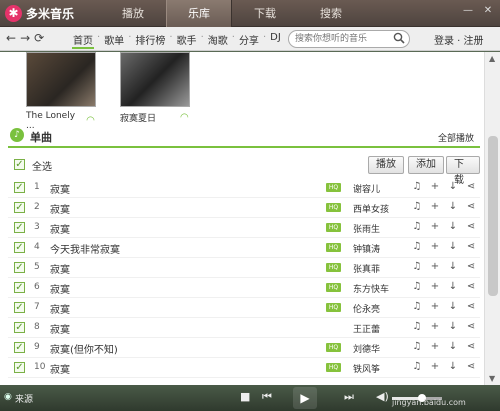 This screenshot has width=500, height=411. Describe the element at coordinates (371, 208) in the screenshot. I see `song-artist: 西单女孩` at that location.